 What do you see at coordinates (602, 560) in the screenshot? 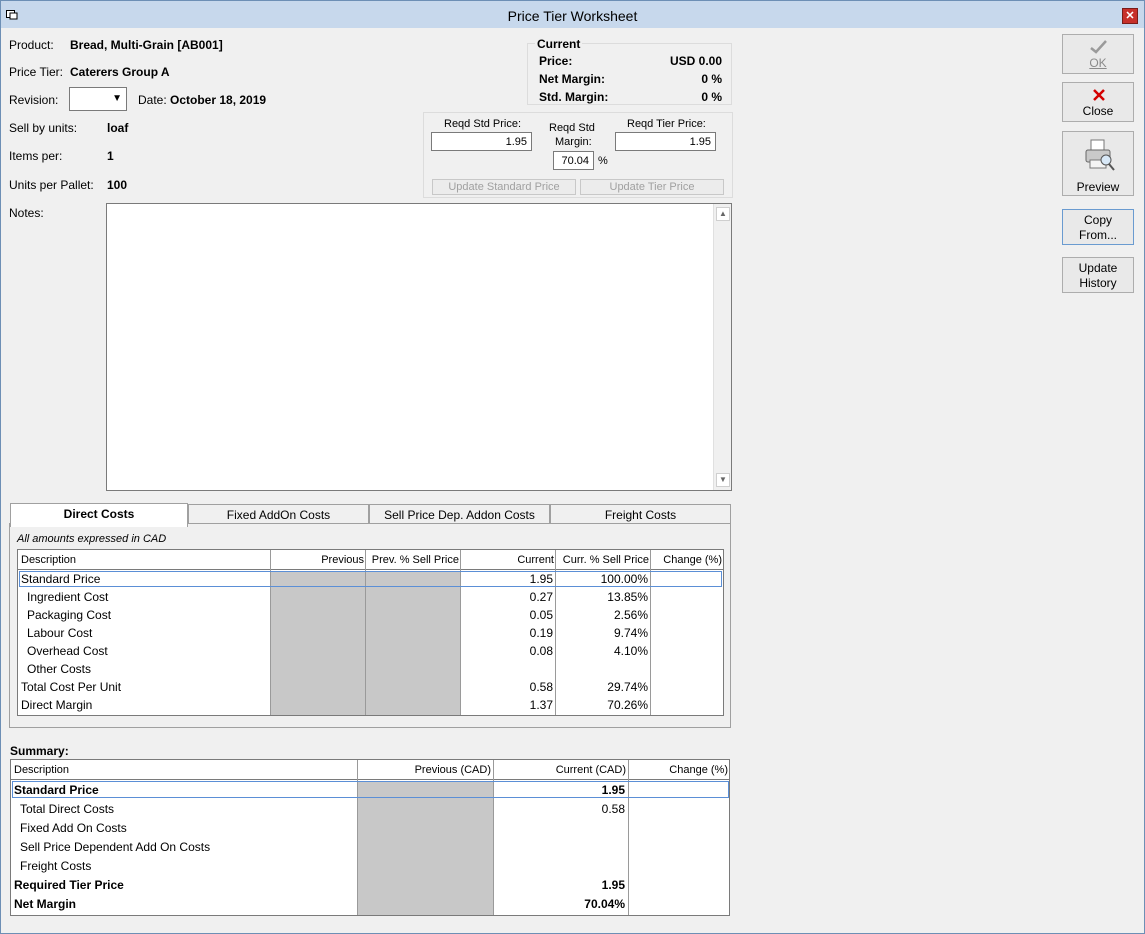
I see `col-header-curr-pct: Curr. % Sell Price` at bounding box center [602, 560].